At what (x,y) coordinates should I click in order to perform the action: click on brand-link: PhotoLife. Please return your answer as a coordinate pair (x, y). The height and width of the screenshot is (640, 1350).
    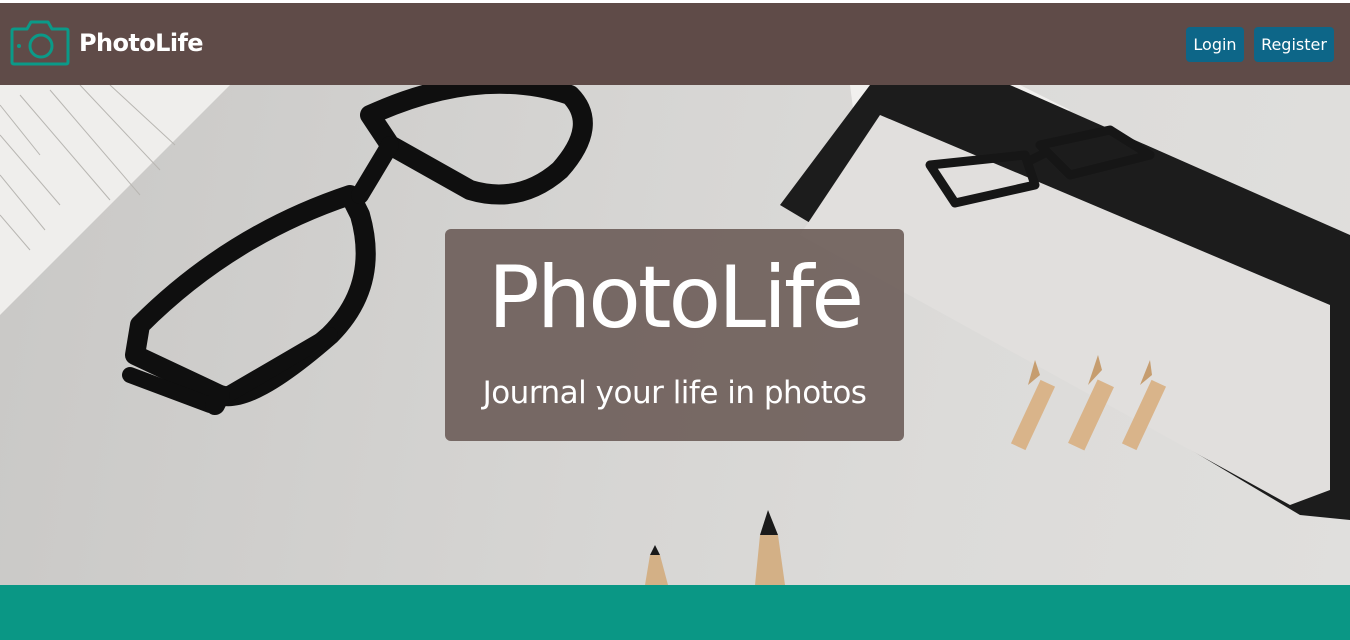
    Looking at the image, I should click on (107, 43).